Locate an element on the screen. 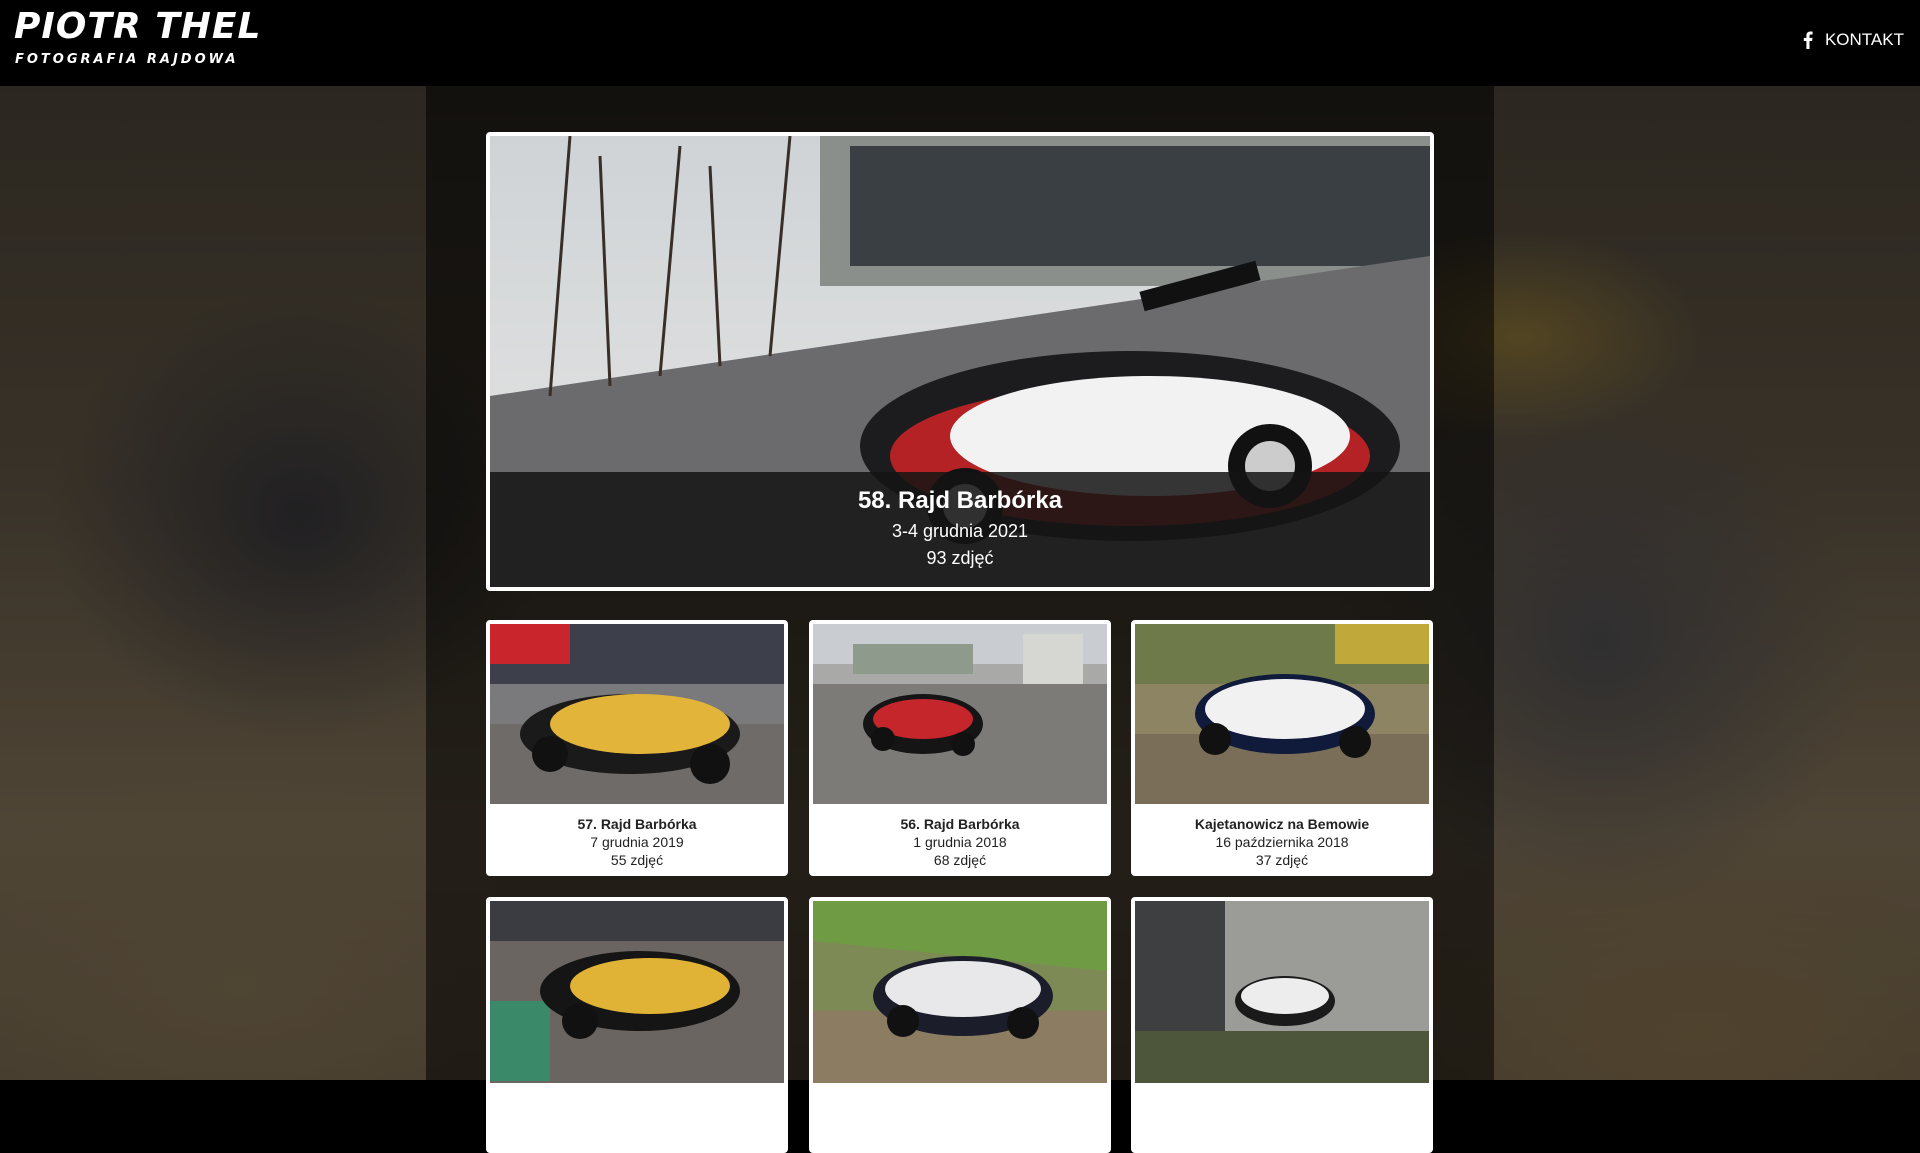  gallery-date: 7 grudnia 2019 is located at coordinates (637, 842).